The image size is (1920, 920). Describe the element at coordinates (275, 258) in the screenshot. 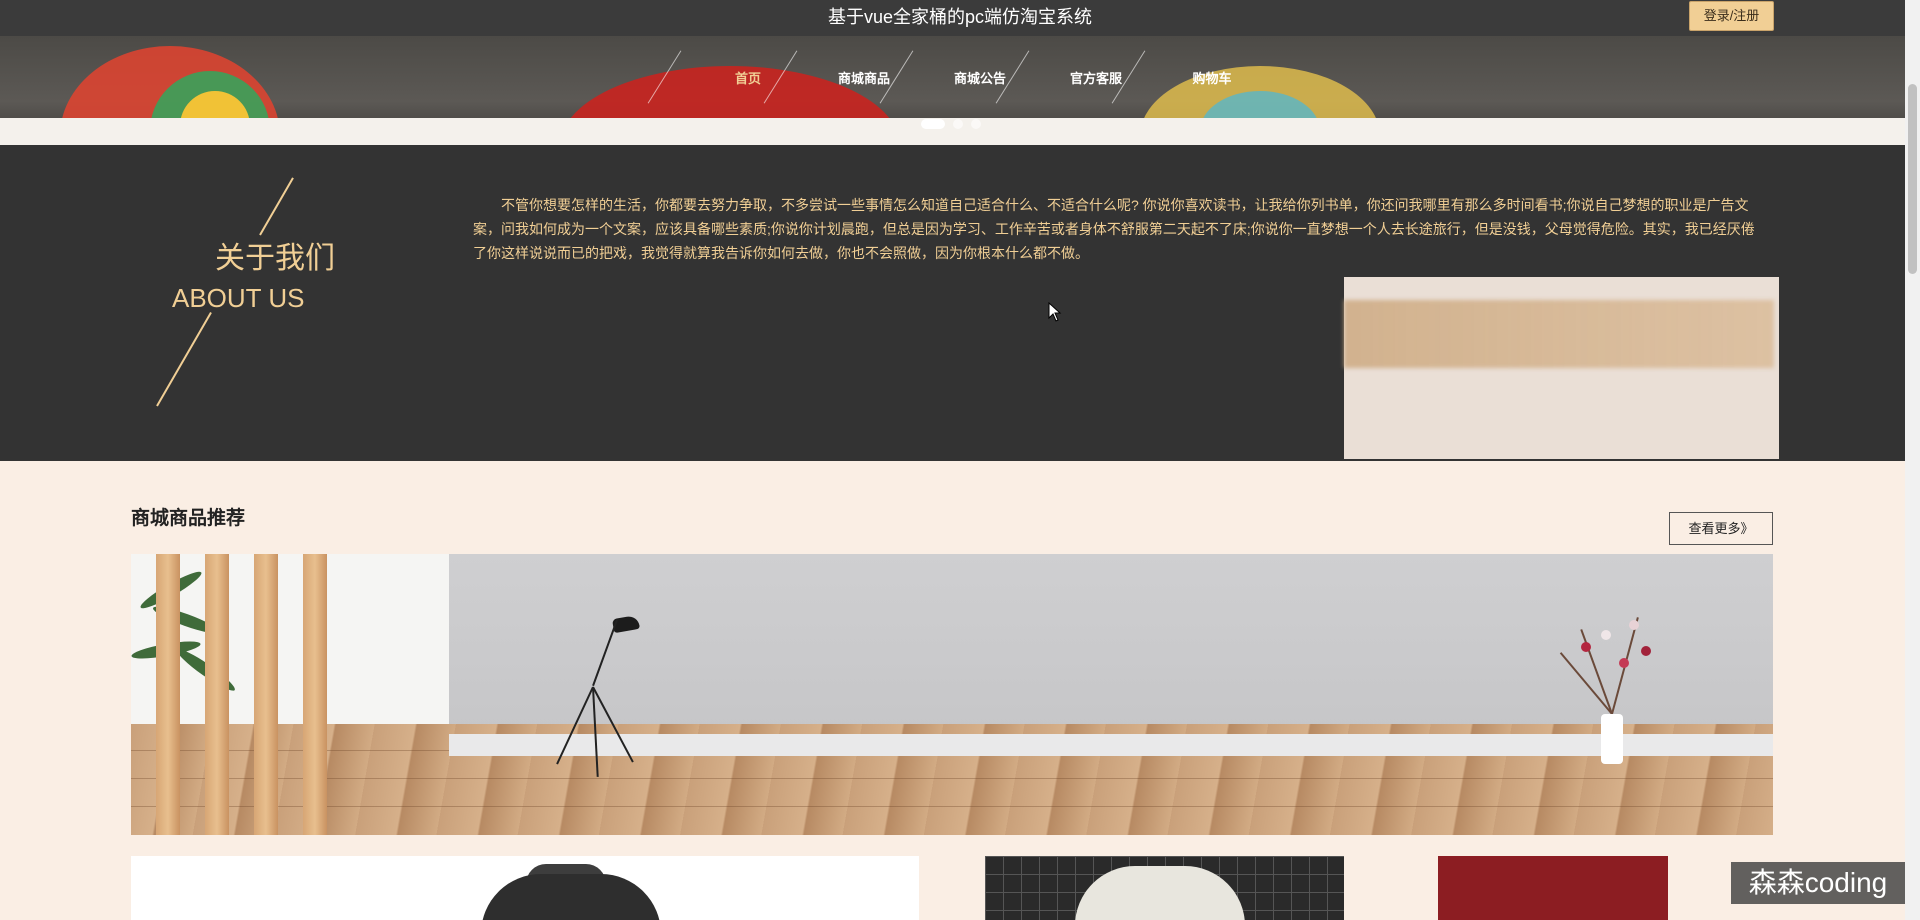

I see `about-title-cn: 关于我们` at that location.